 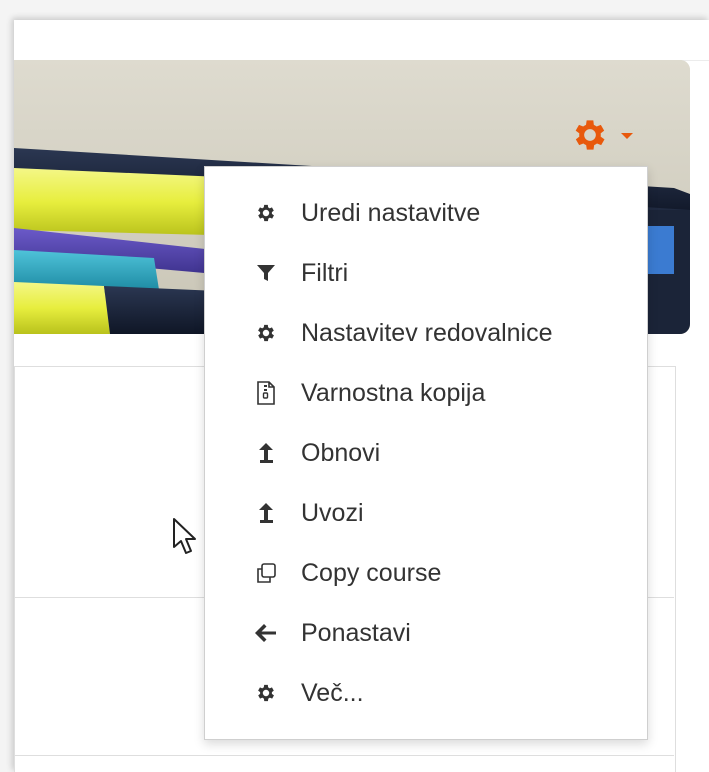 What do you see at coordinates (361, 40) in the screenshot?
I see `top-bar` at bounding box center [361, 40].